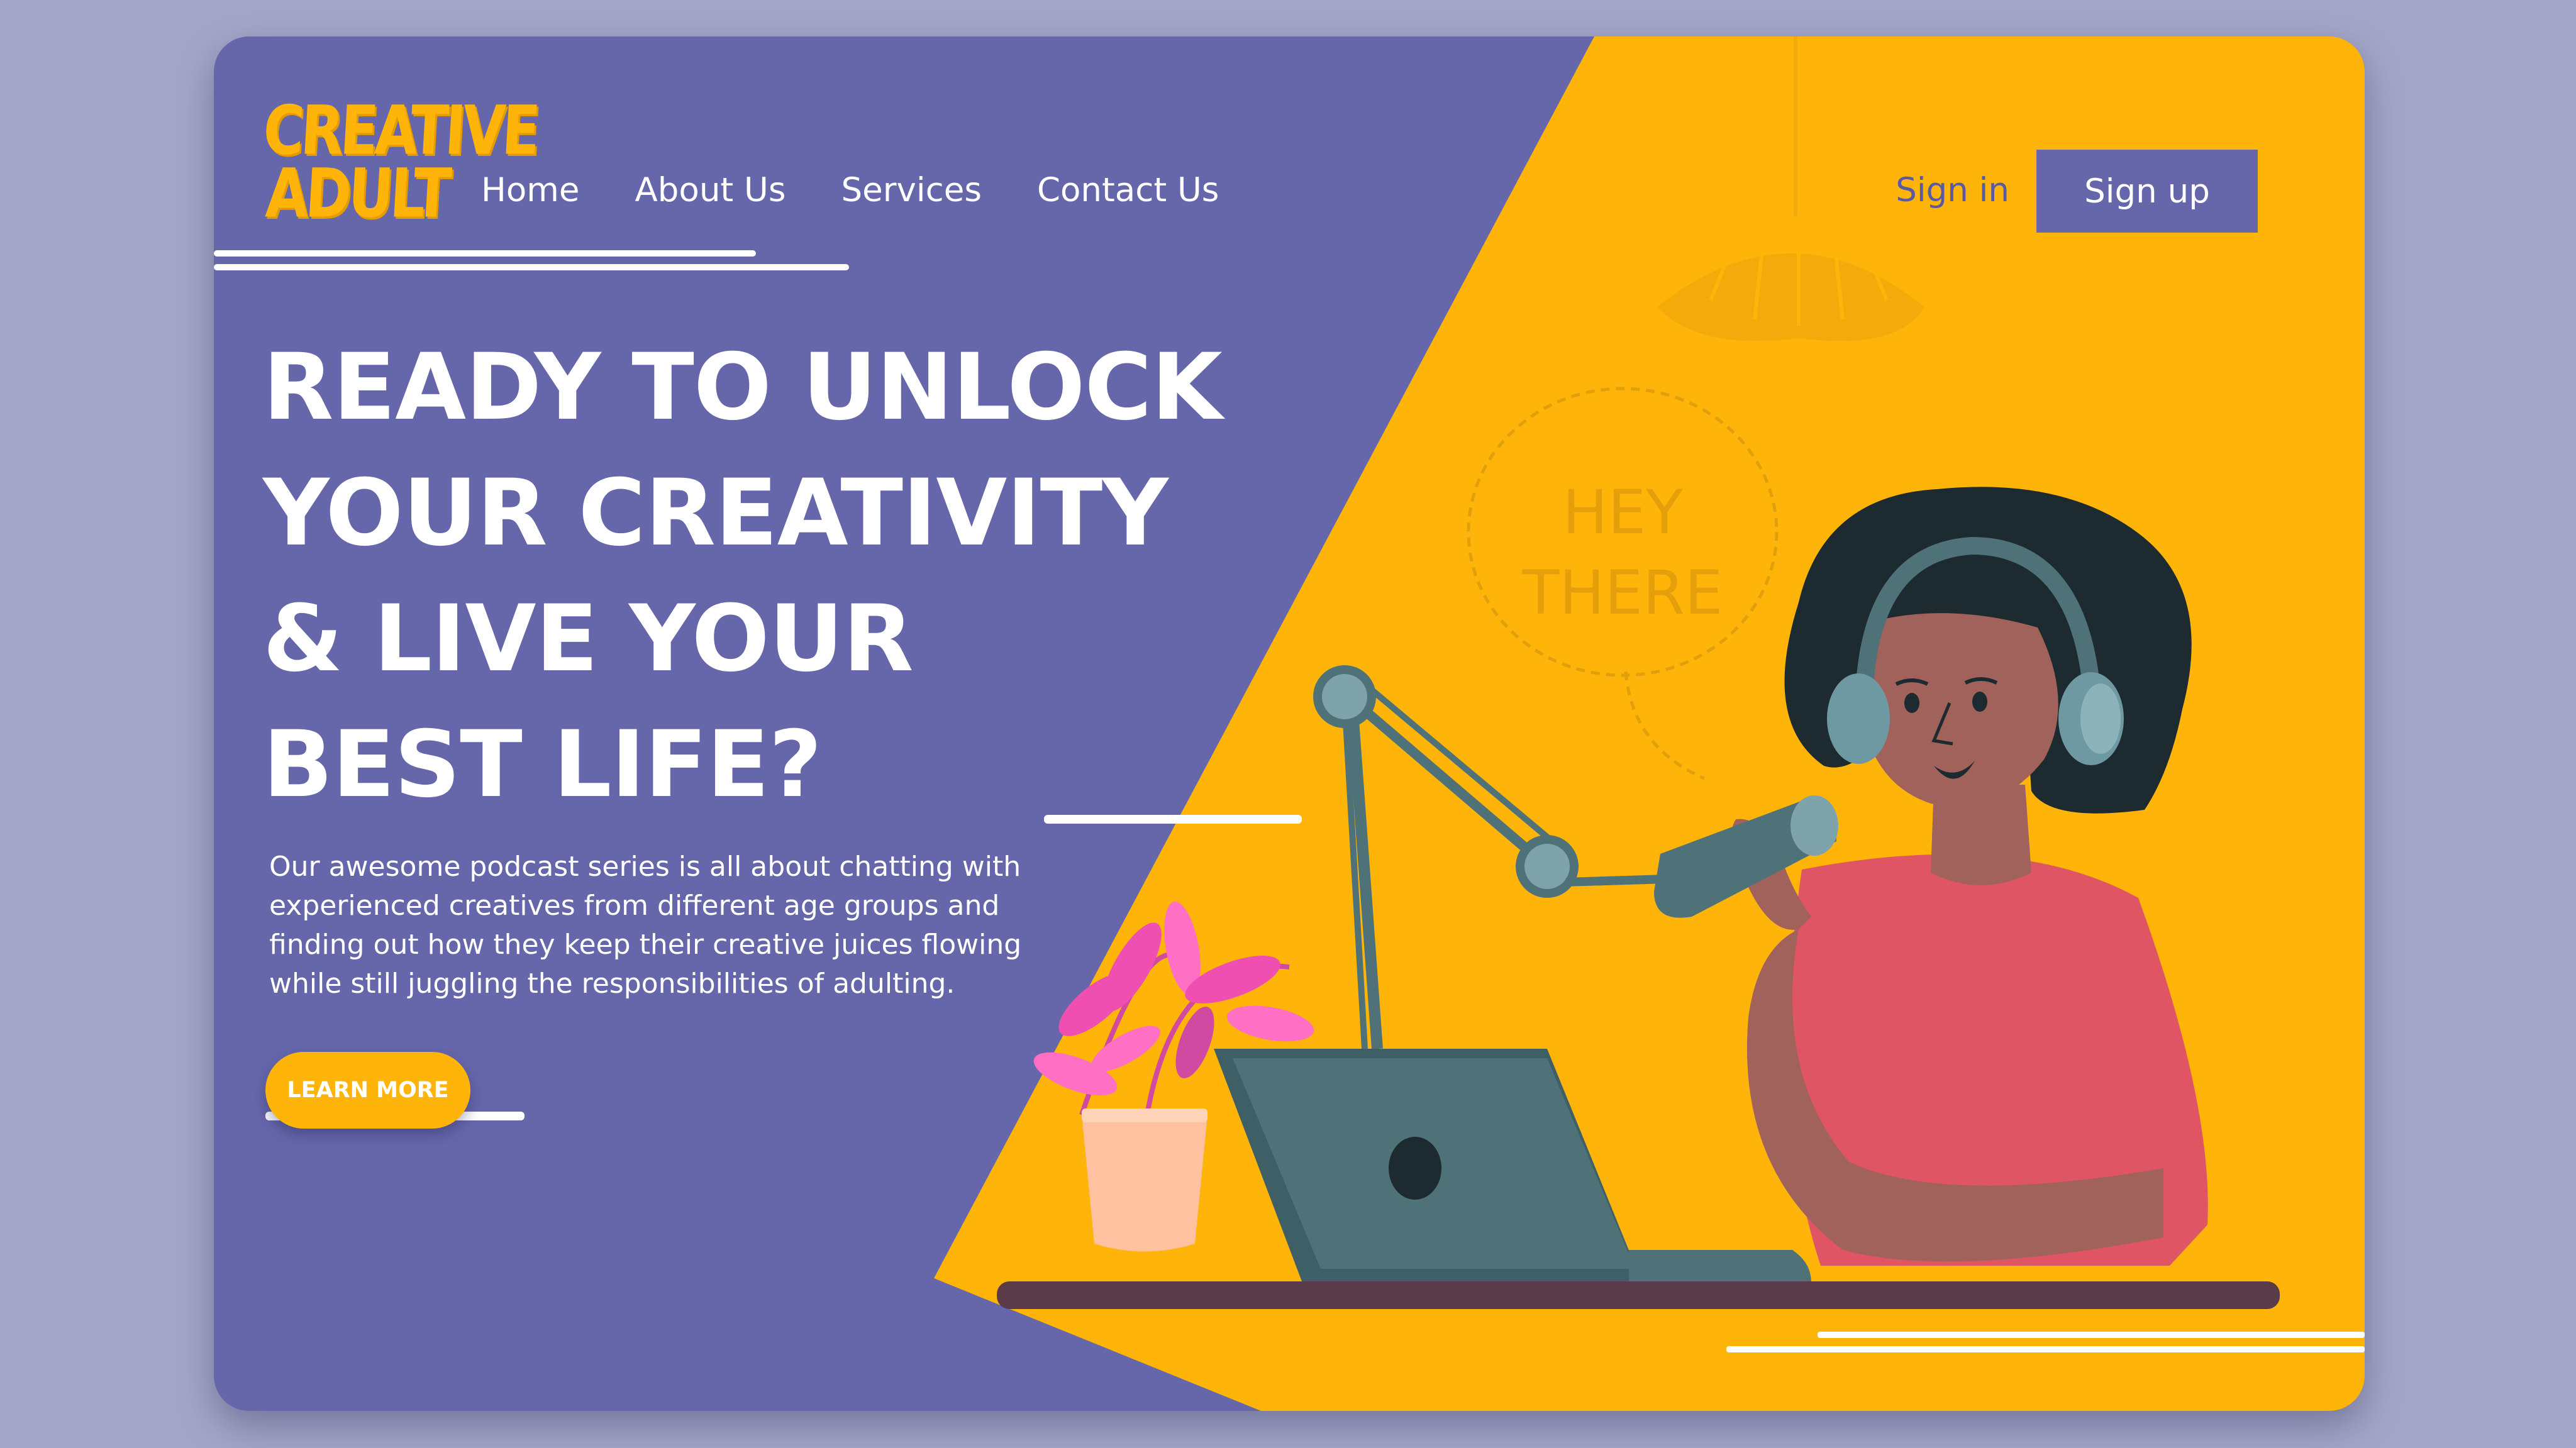 The width and height of the screenshot is (2576, 1448). What do you see at coordinates (1622, 512) in the screenshot?
I see `speech-bubble-line1: HEY` at bounding box center [1622, 512].